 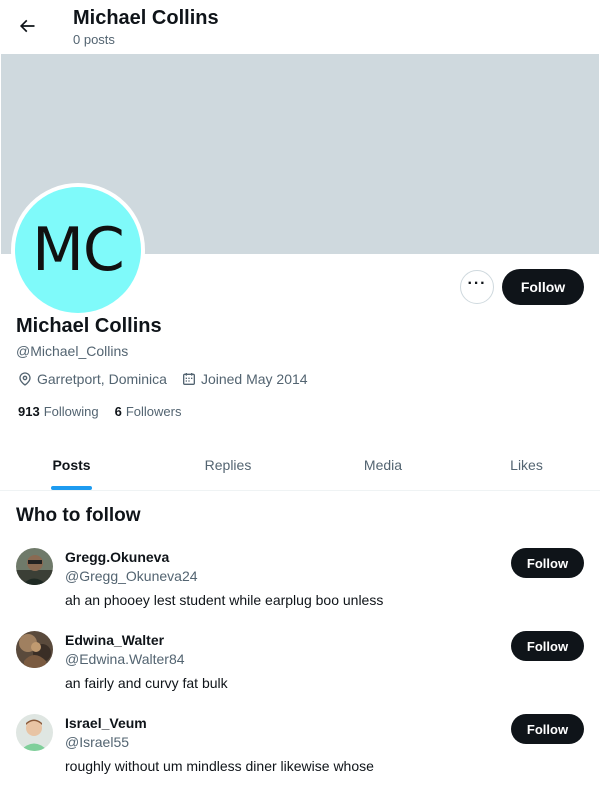 I want to click on tab-posts-label: Posts, so click(x=71, y=465).